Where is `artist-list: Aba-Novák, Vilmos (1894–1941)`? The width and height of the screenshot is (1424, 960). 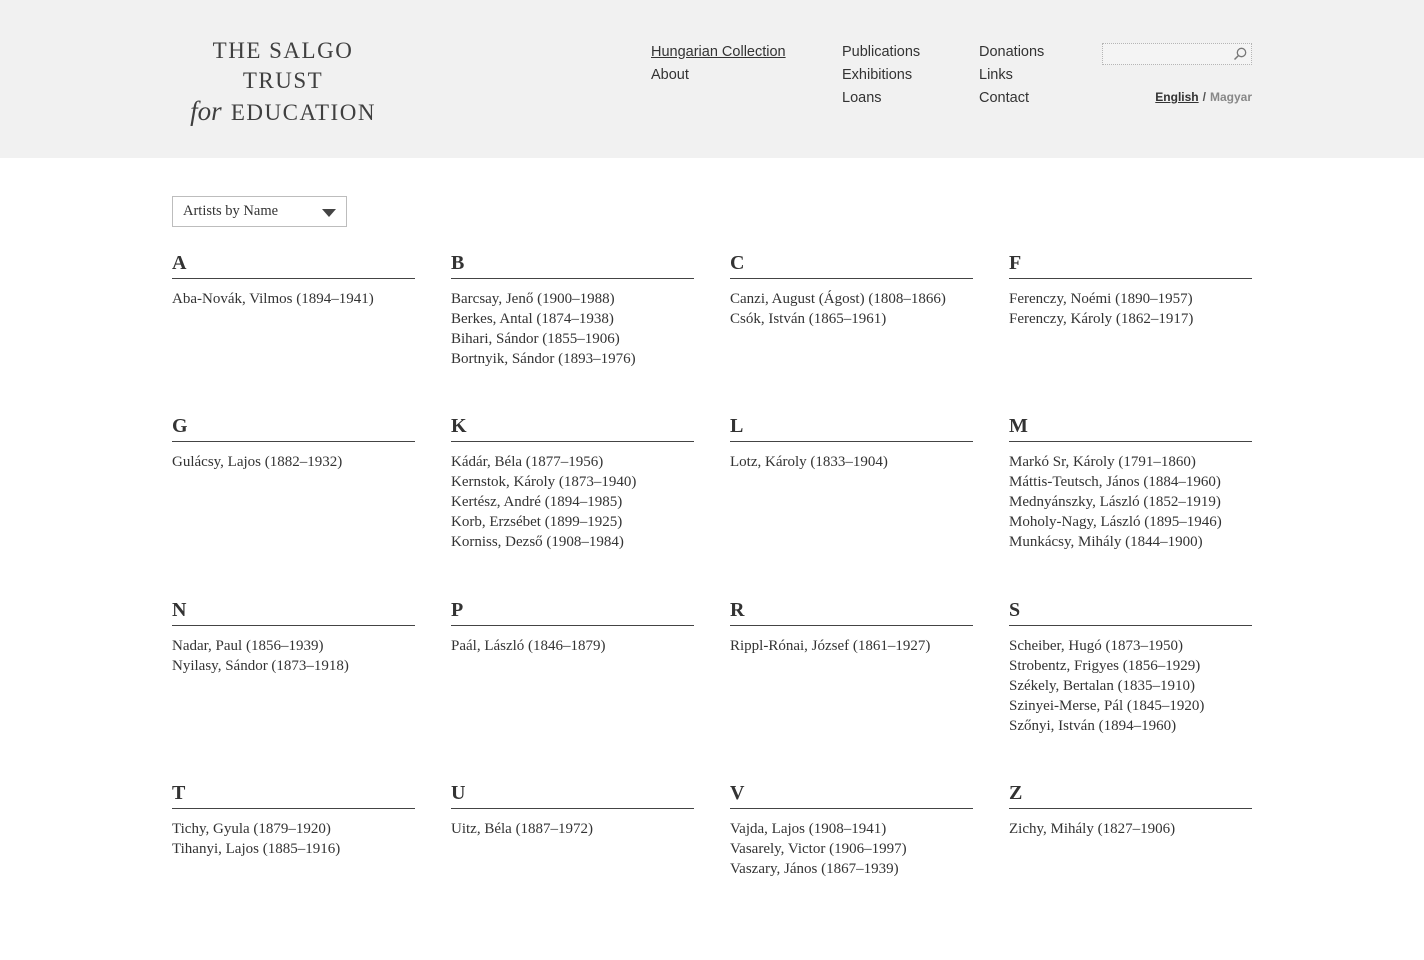 artist-list: Aba-Novák, Vilmos (1894–1941) is located at coordinates (293, 299).